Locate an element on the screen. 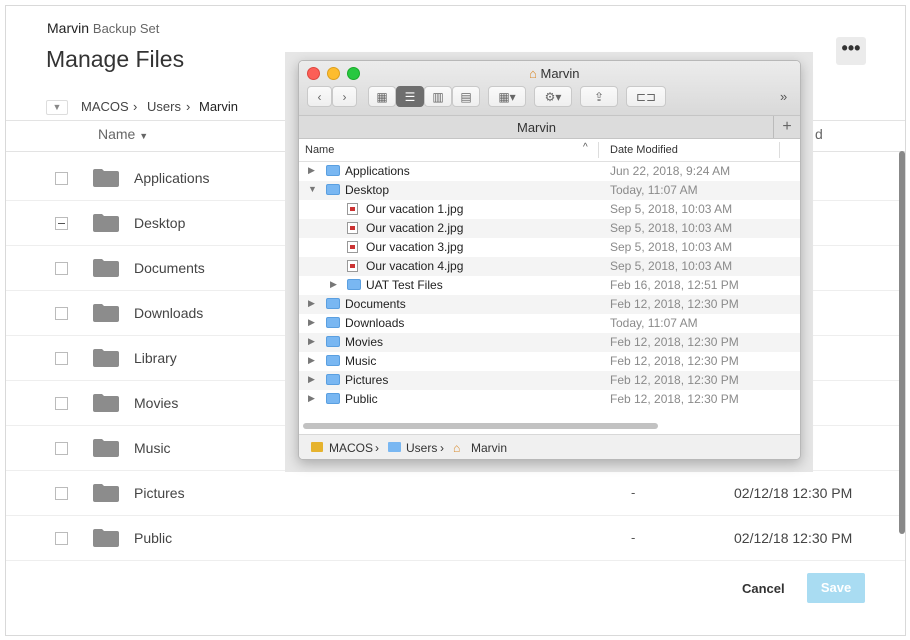 Image resolution: width=910 pixels, height=640 pixels. cancel-button: Cancel is located at coordinates (763, 588).